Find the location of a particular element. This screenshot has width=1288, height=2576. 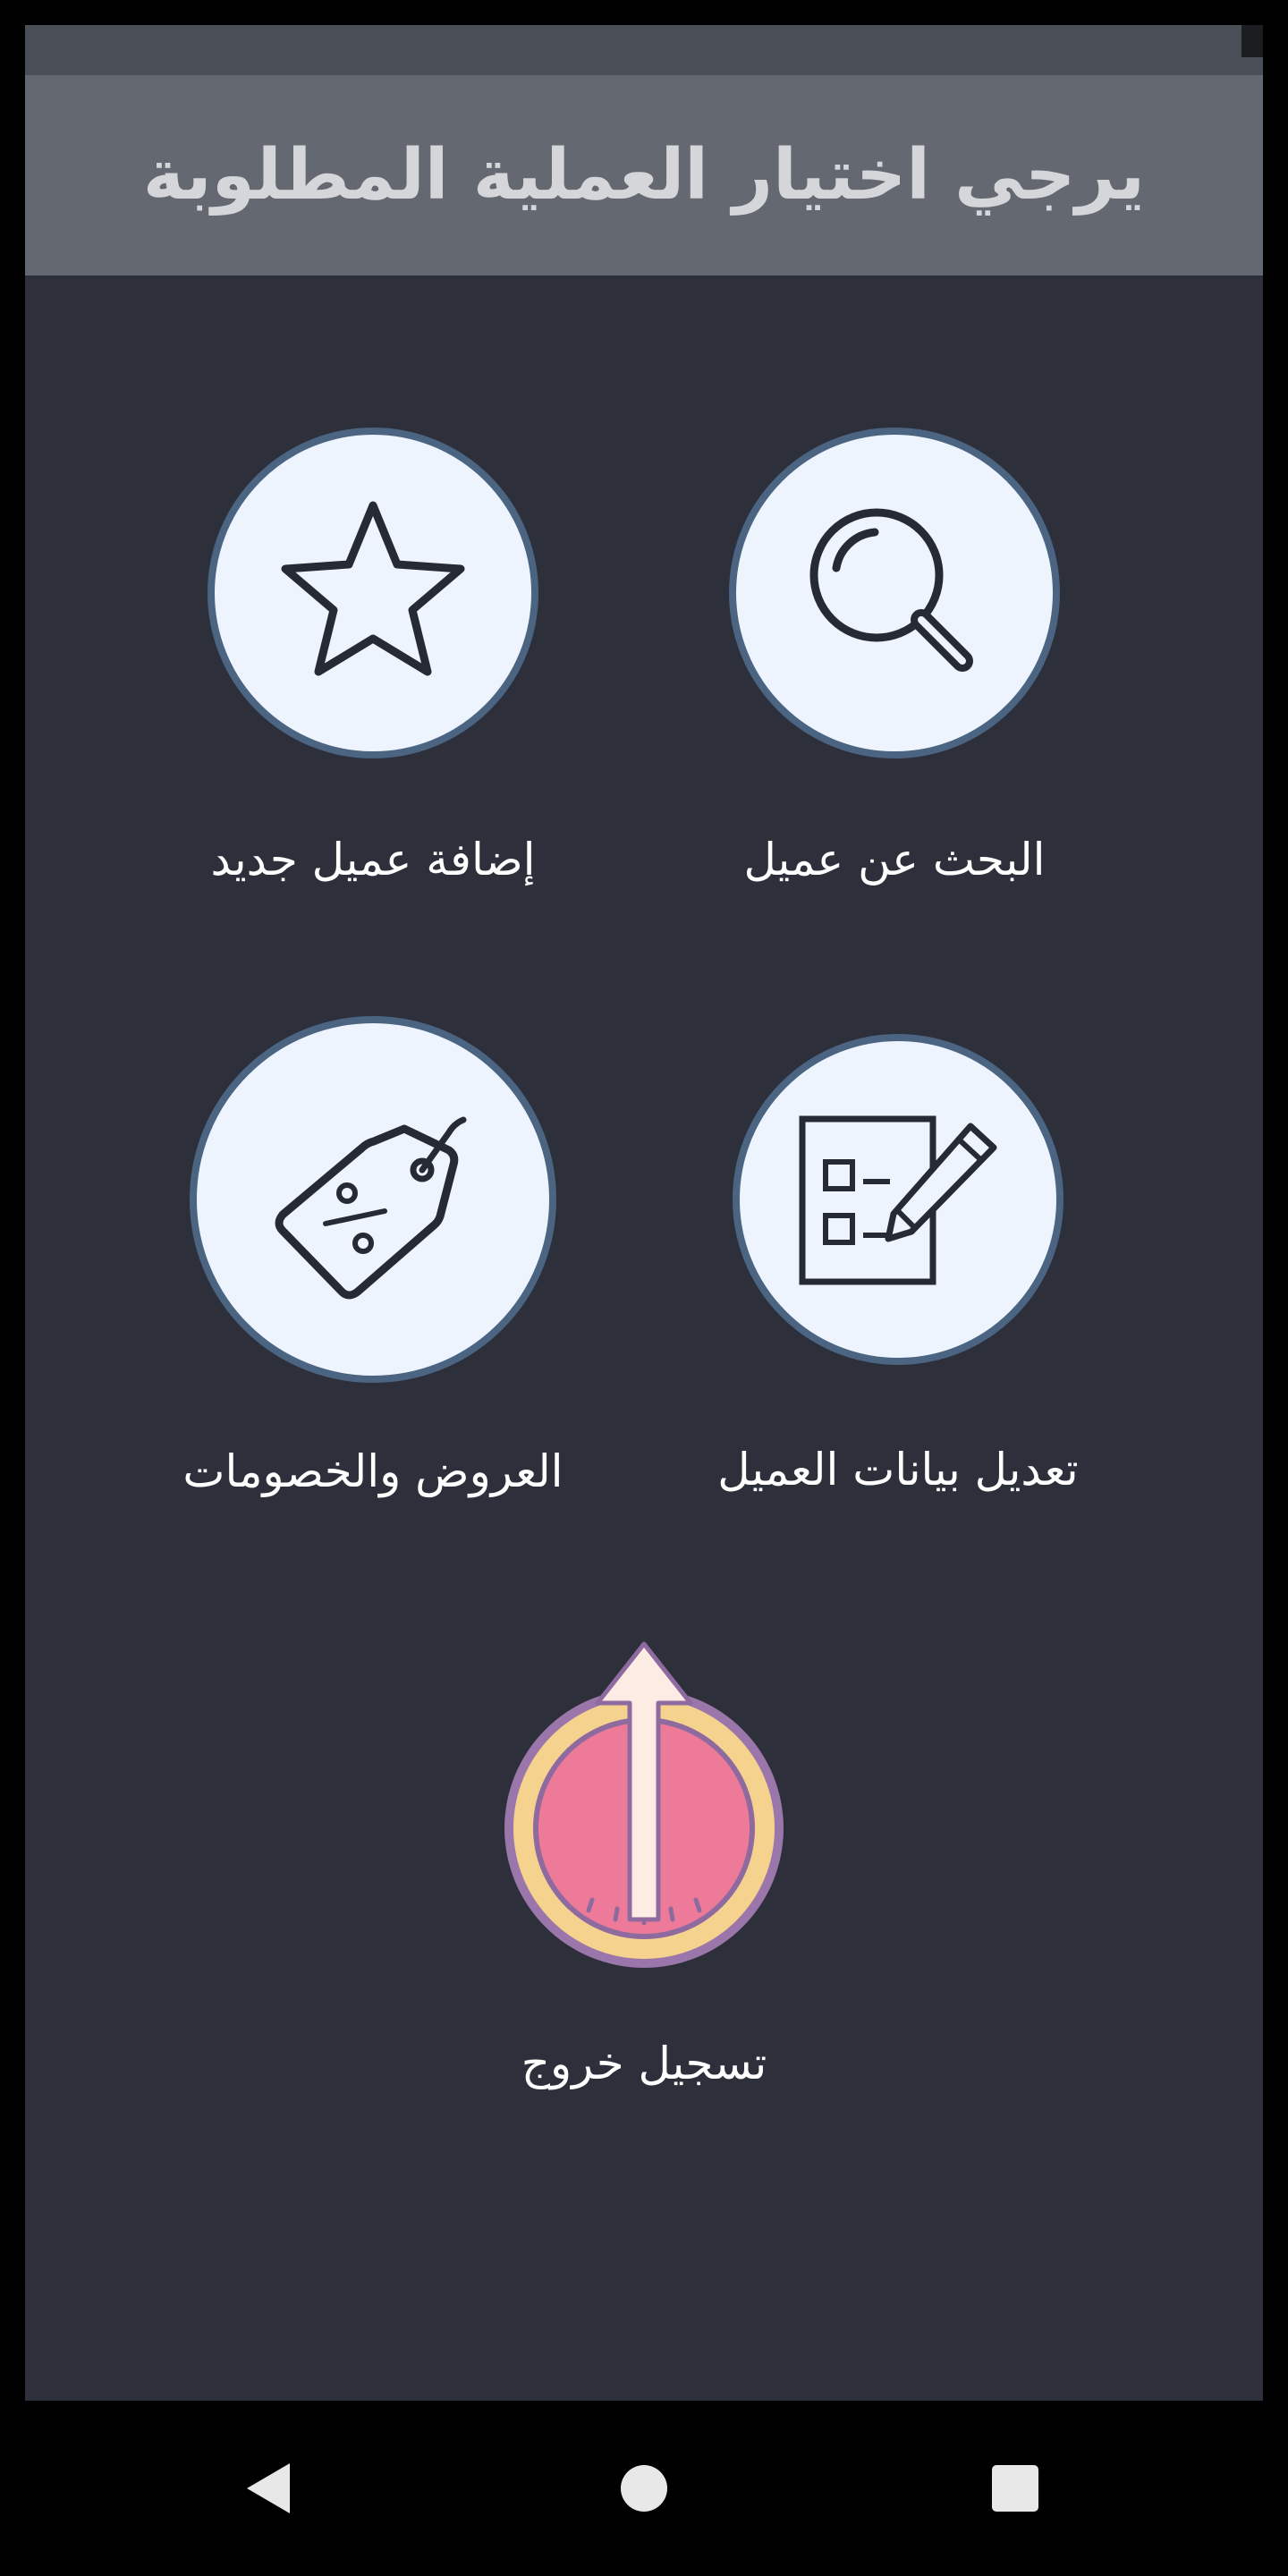

add-customer-label: إضافة عميل جديد is located at coordinates (373, 860).